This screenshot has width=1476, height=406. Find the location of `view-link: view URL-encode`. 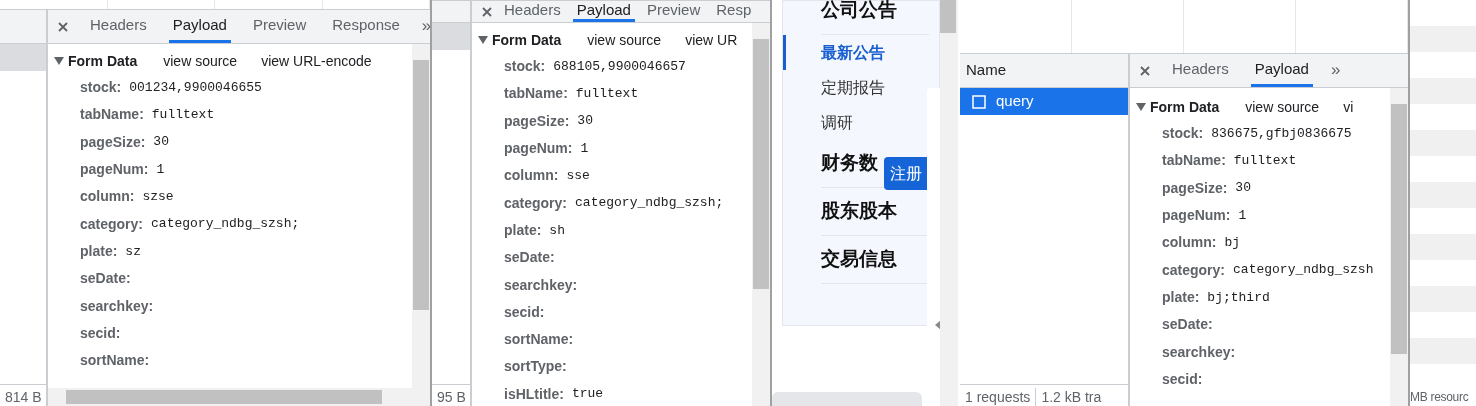

view-link: view URL-encode is located at coordinates (316, 61).